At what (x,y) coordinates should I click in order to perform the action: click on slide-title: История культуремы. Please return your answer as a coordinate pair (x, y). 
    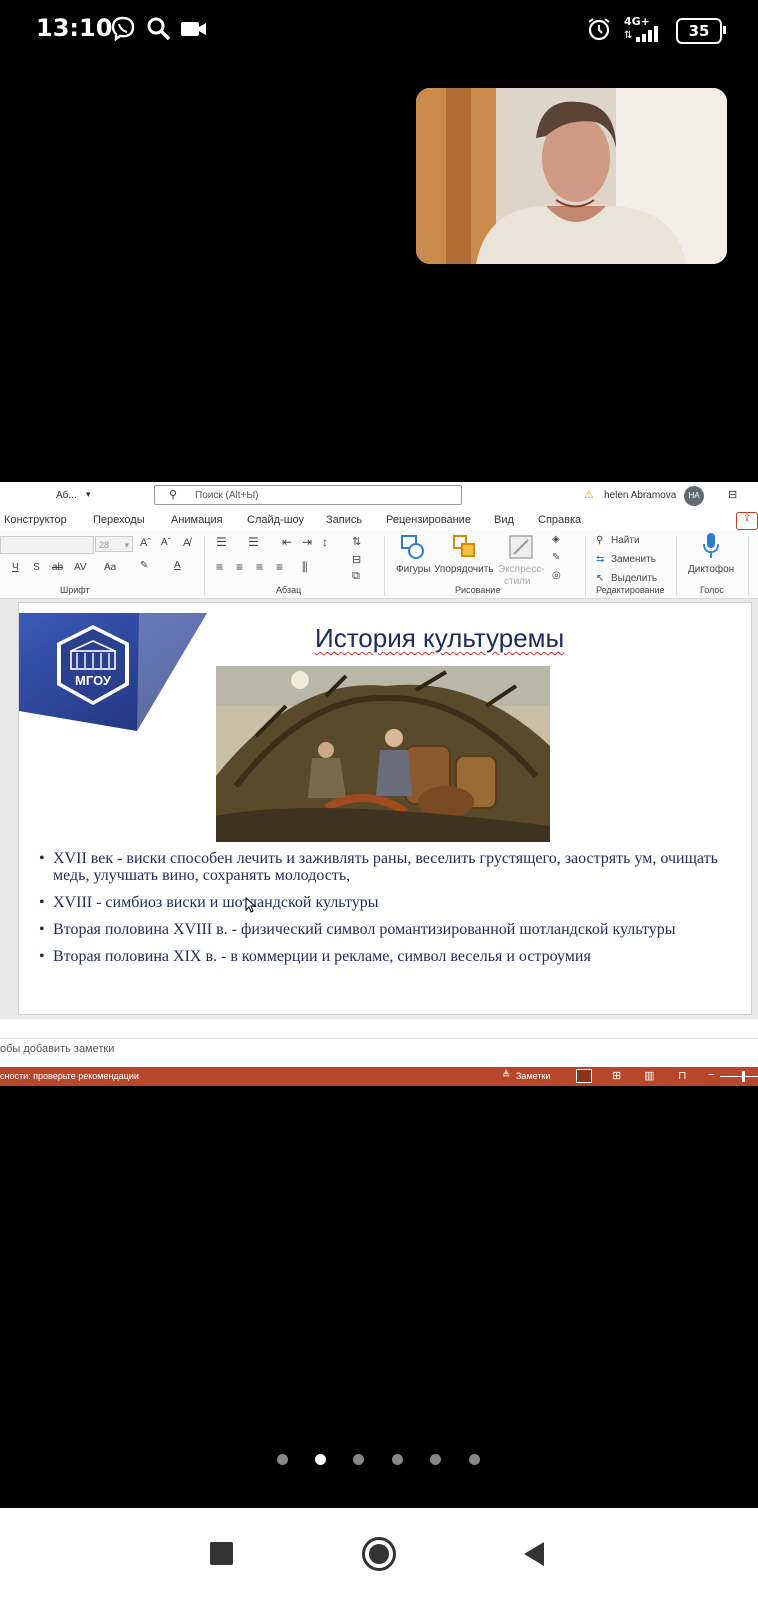
    Looking at the image, I should click on (439, 638).